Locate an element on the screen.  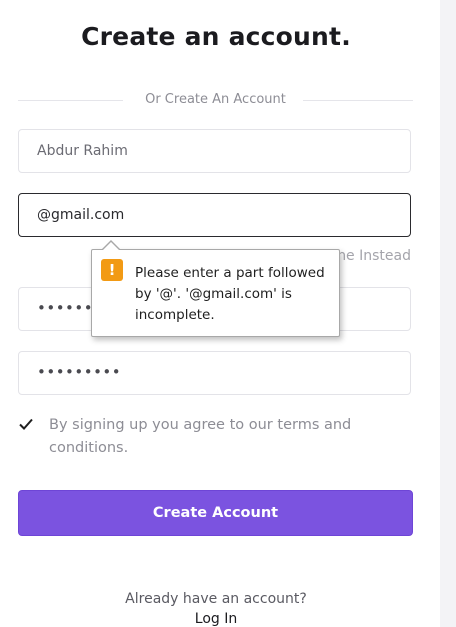
email-field: @gmail.com is located at coordinates (214, 215).